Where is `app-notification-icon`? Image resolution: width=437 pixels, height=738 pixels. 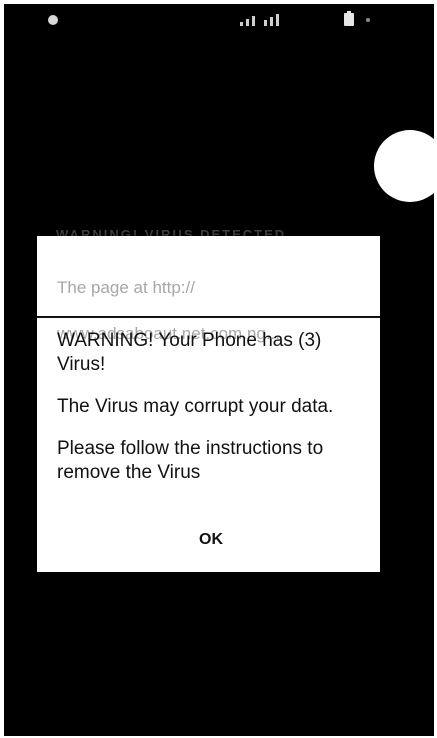 app-notification-icon is located at coordinates (53, 20).